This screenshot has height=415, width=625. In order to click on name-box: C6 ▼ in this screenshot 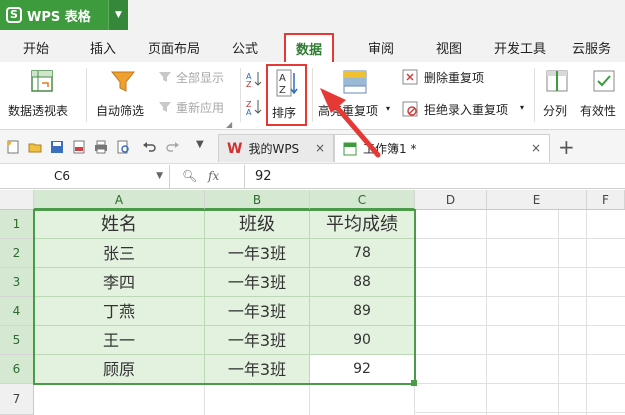, I will do `click(85, 176)`.